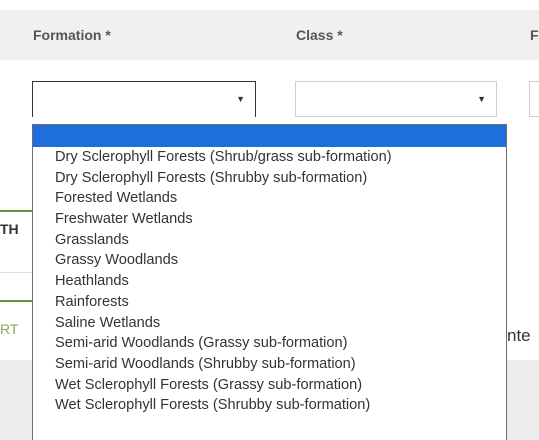 The height and width of the screenshot is (440, 539). Describe the element at coordinates (269, 136) in the screenshot. I see `dropdown-option-empty` at that location.